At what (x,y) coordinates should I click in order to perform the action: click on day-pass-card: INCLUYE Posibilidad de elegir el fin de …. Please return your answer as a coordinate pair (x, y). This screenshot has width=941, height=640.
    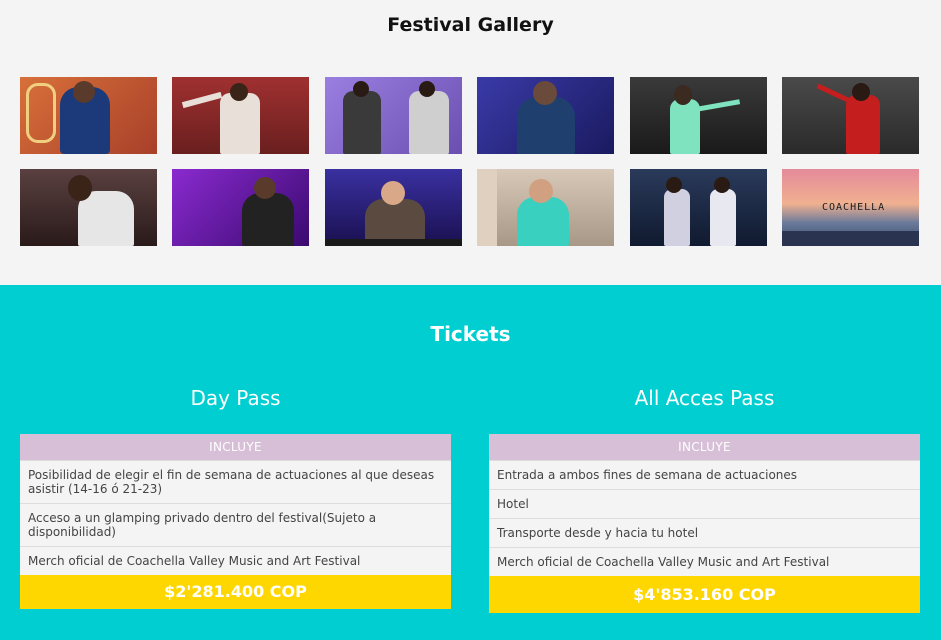
    Looking at the image, I should click on (235, 521).